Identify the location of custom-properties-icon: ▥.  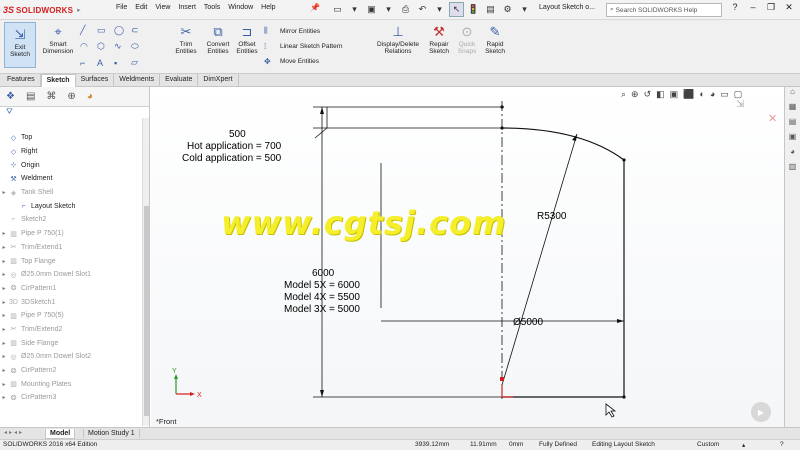
(792, 169).